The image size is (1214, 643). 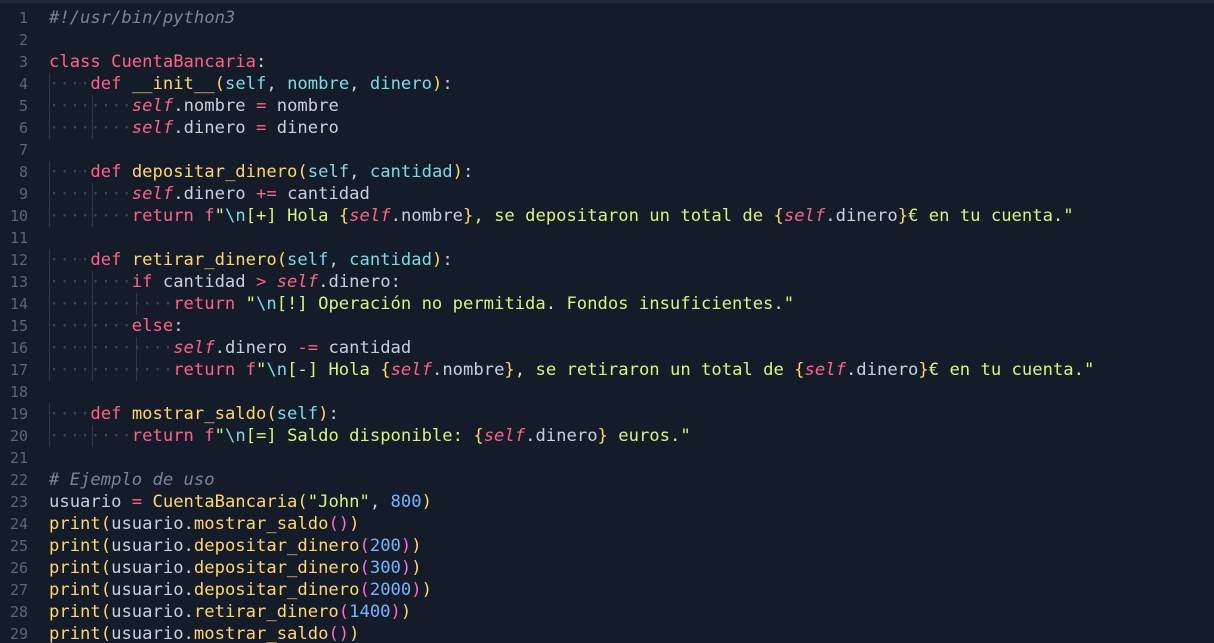 What do you see at coordinates (607, 612) in the screenshot?
I see `code-line: 28 print(usuario.retirar_dinero(1400))` at bounding box center [607, 612].